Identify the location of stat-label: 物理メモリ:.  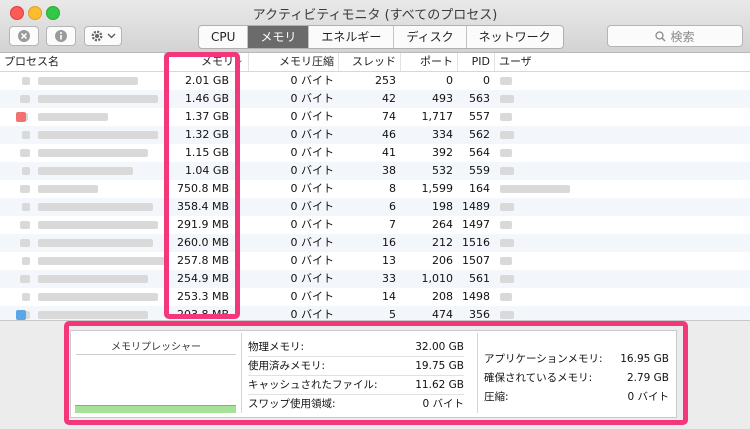
(276, 347).